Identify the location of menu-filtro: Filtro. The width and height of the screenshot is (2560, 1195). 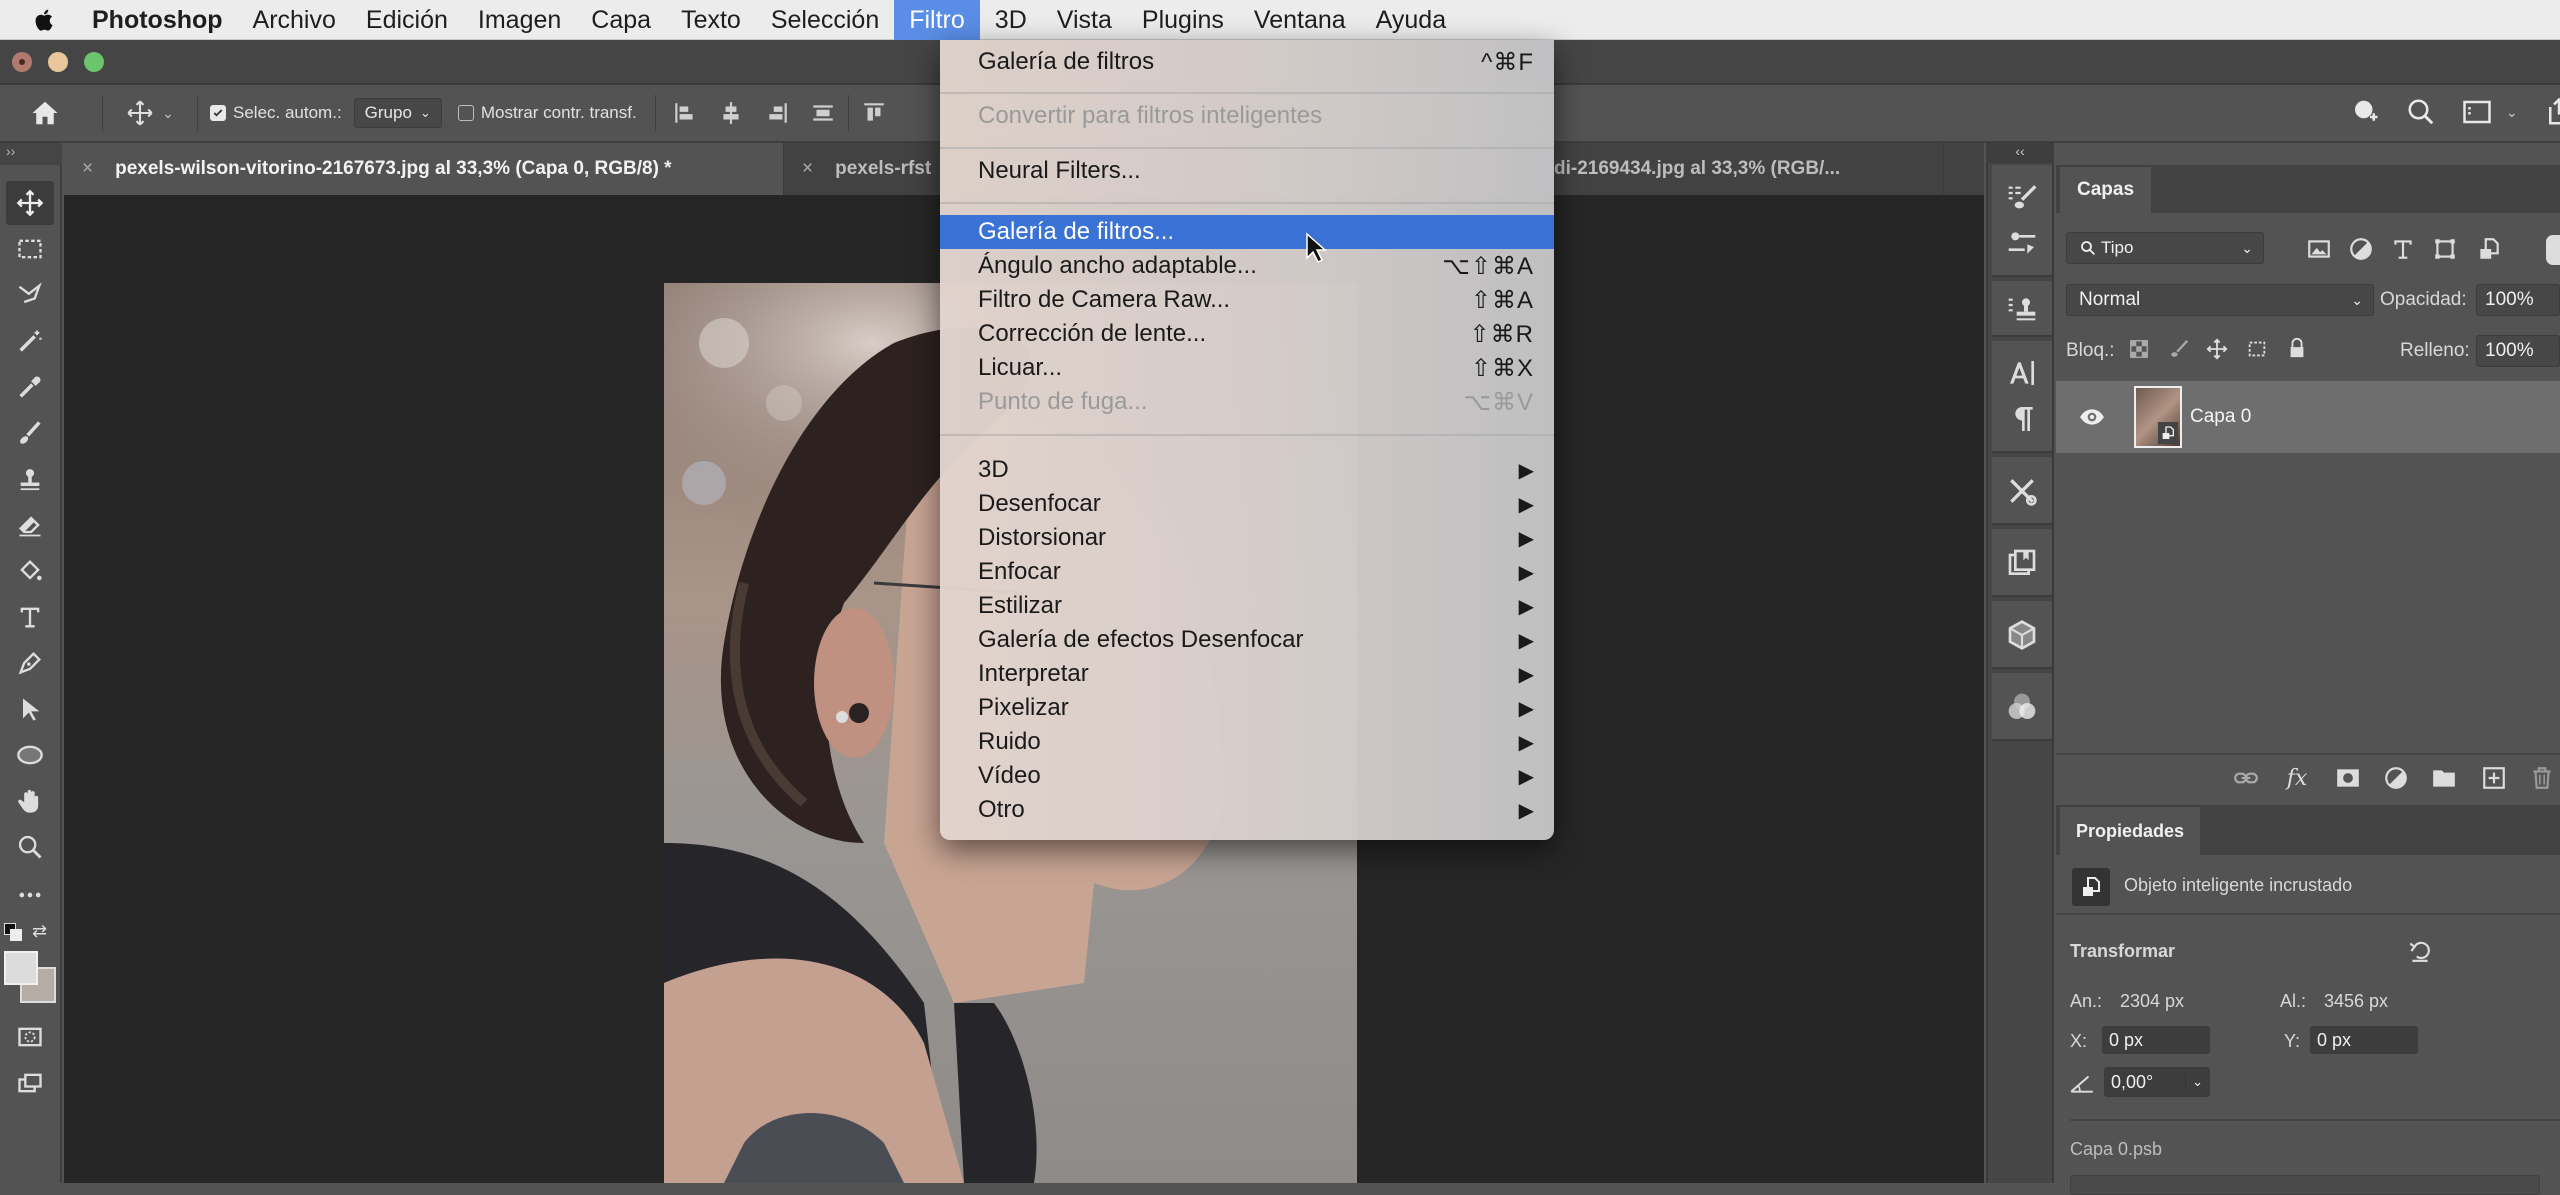
(937, 20).